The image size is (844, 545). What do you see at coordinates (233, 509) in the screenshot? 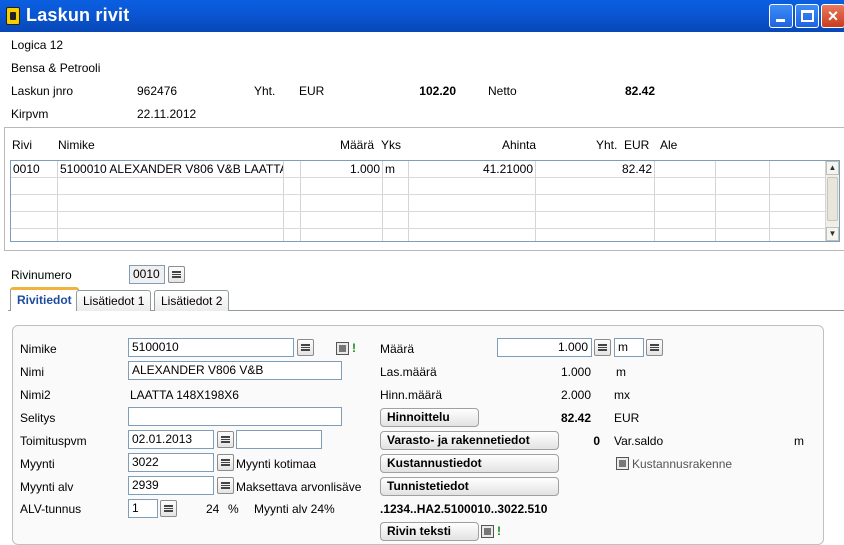
I see `alv-percent-sign: %` at bounding box center [233, 509].